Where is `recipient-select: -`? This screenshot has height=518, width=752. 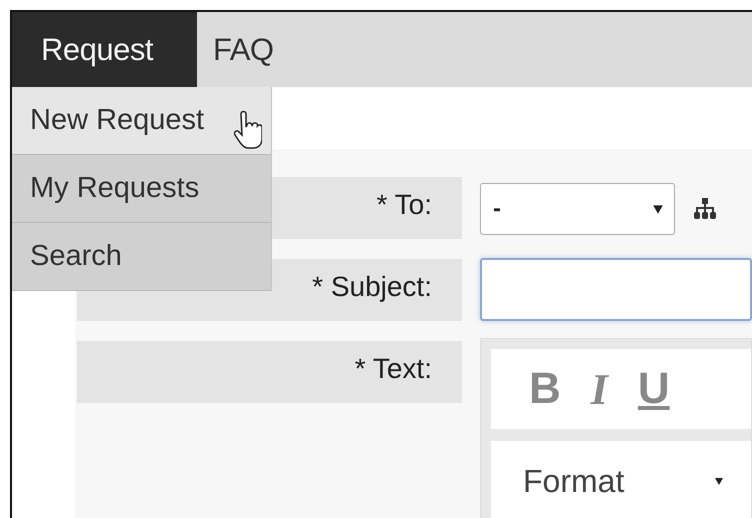
recipient-select: - is located at coordinates (577, 209).